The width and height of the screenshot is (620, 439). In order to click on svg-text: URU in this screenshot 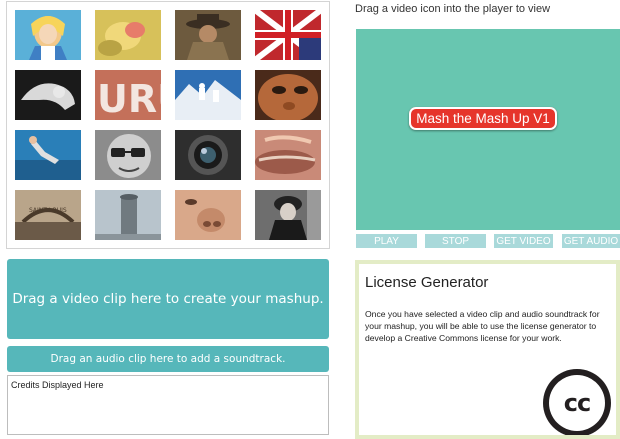, I will do `click(129, 98)`.